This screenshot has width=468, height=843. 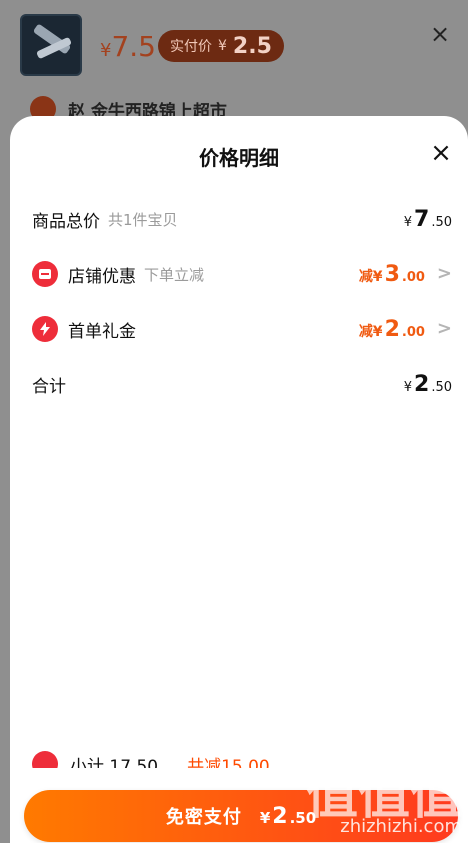 I want to click on lightning-icon, so click(x=45, y=329).